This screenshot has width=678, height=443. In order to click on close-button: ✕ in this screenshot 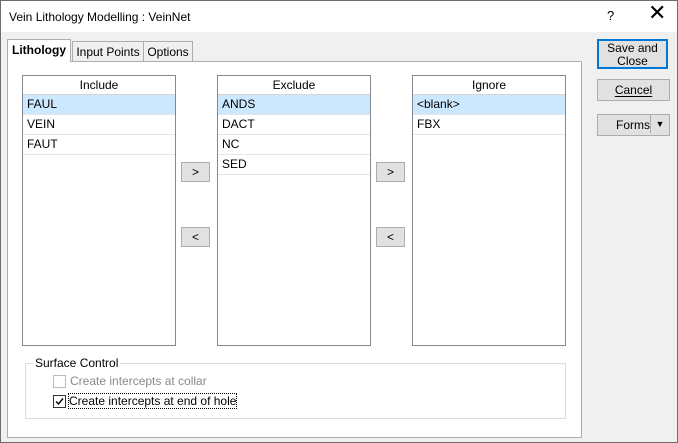, I will do `click(657, 14)`.